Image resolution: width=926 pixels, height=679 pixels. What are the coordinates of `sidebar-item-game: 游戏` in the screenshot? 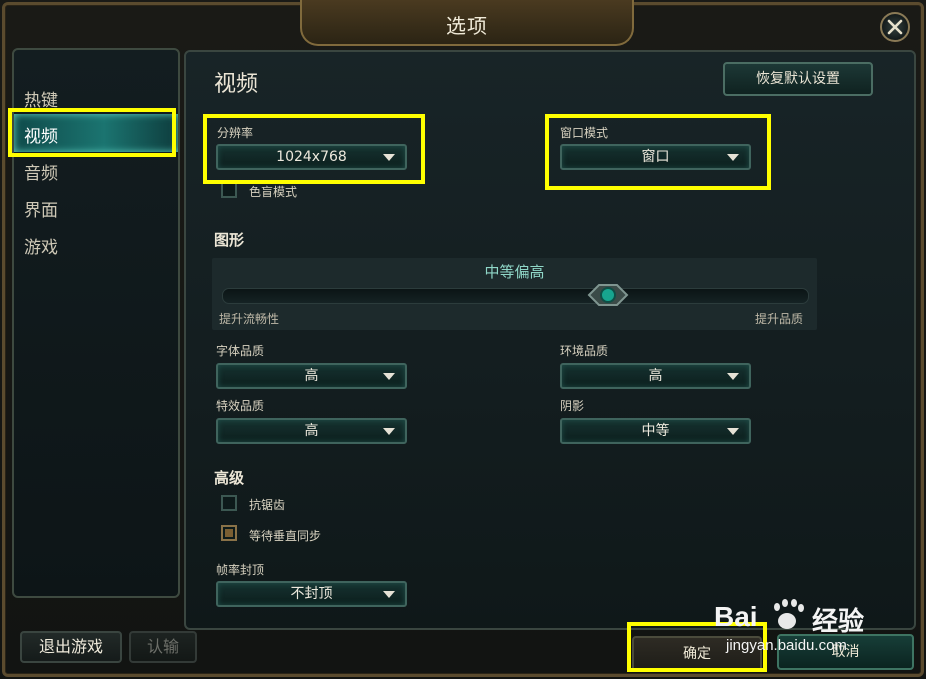 It's located at (41, 245).